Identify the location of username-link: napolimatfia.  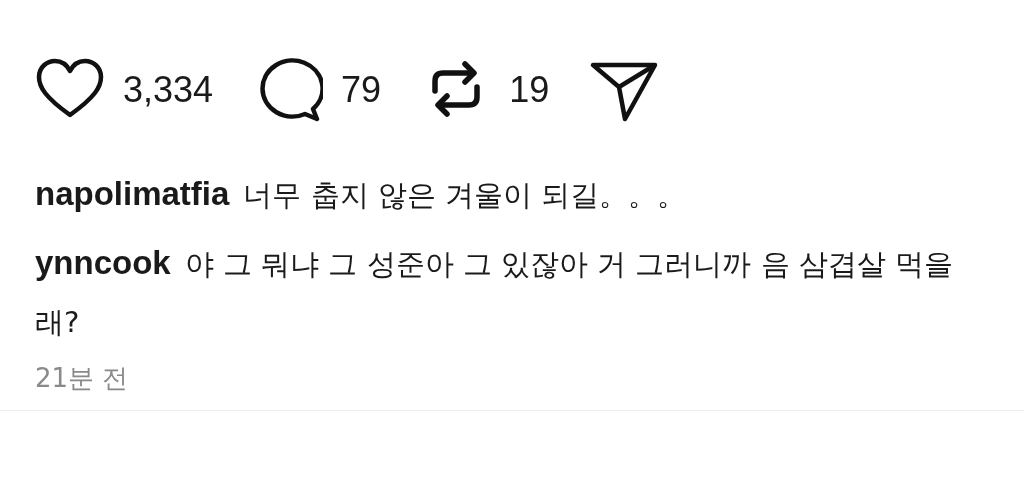
(132, 193).